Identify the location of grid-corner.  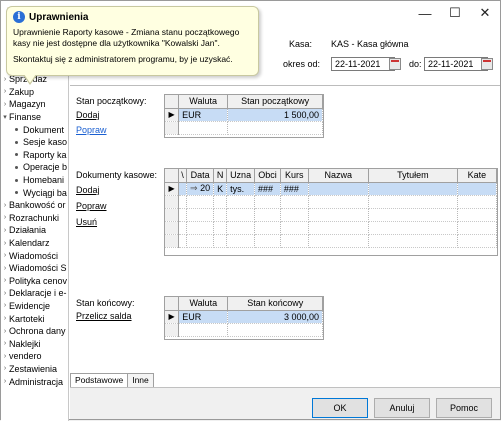
(172, 304).